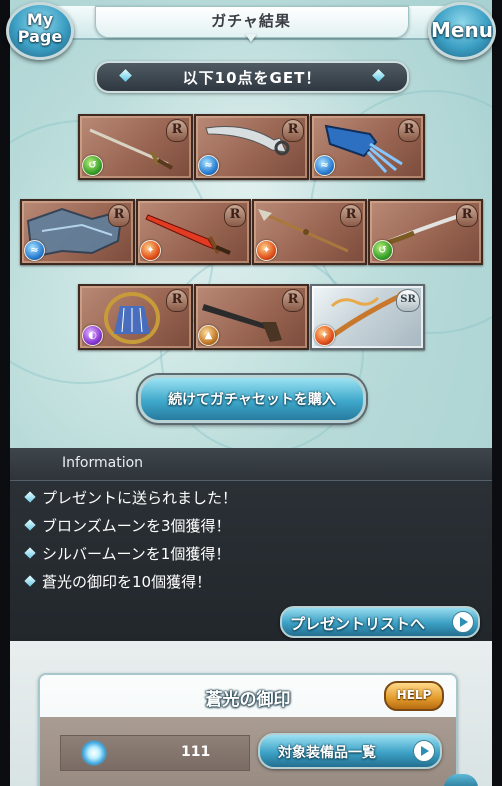 This screenshot has width=502, height=786. Describe the element at coordinates (461, 780) in the screenshot. I see `corner-badge` at that location.